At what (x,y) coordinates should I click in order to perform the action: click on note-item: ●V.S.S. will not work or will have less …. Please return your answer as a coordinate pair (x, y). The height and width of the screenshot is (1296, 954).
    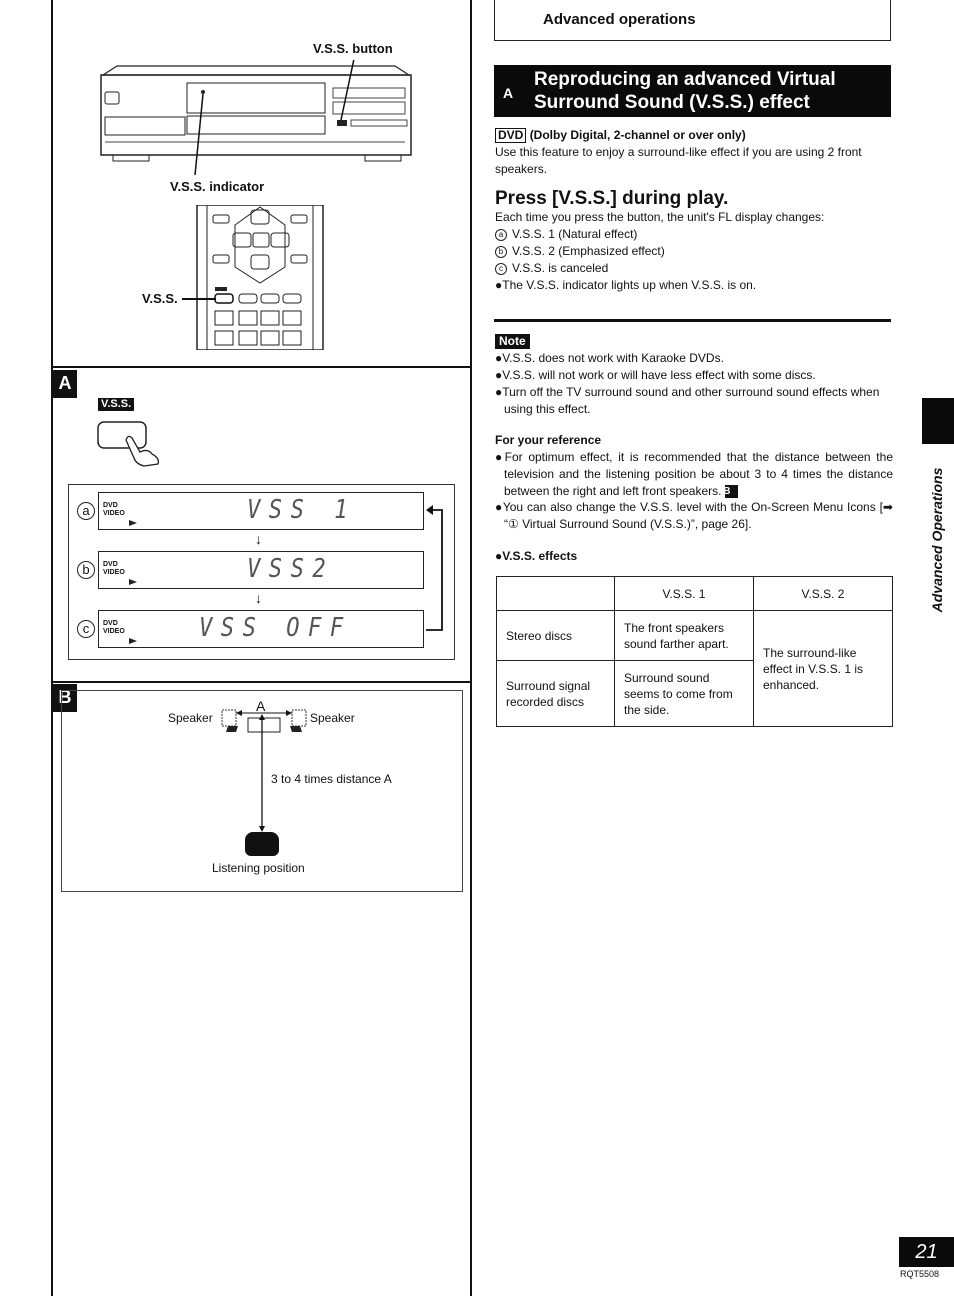
    Looking at the image, I should click on (655, 375).